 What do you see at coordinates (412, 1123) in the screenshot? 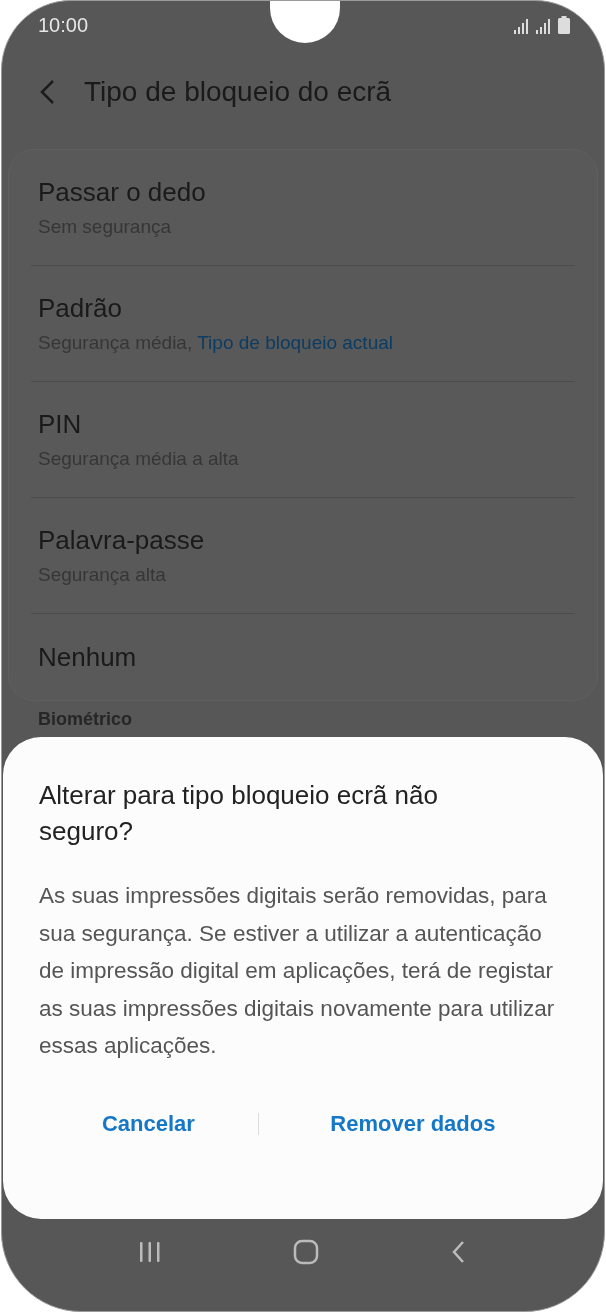
I see `remove-data-button: Remover dados` at bounding box center [412, 1123].